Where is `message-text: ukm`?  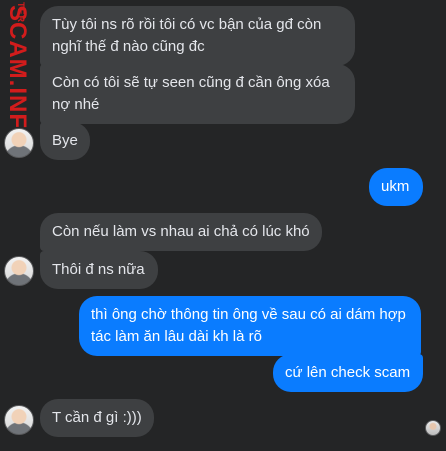 message-text: ukm is located at coordinates (395, 186).